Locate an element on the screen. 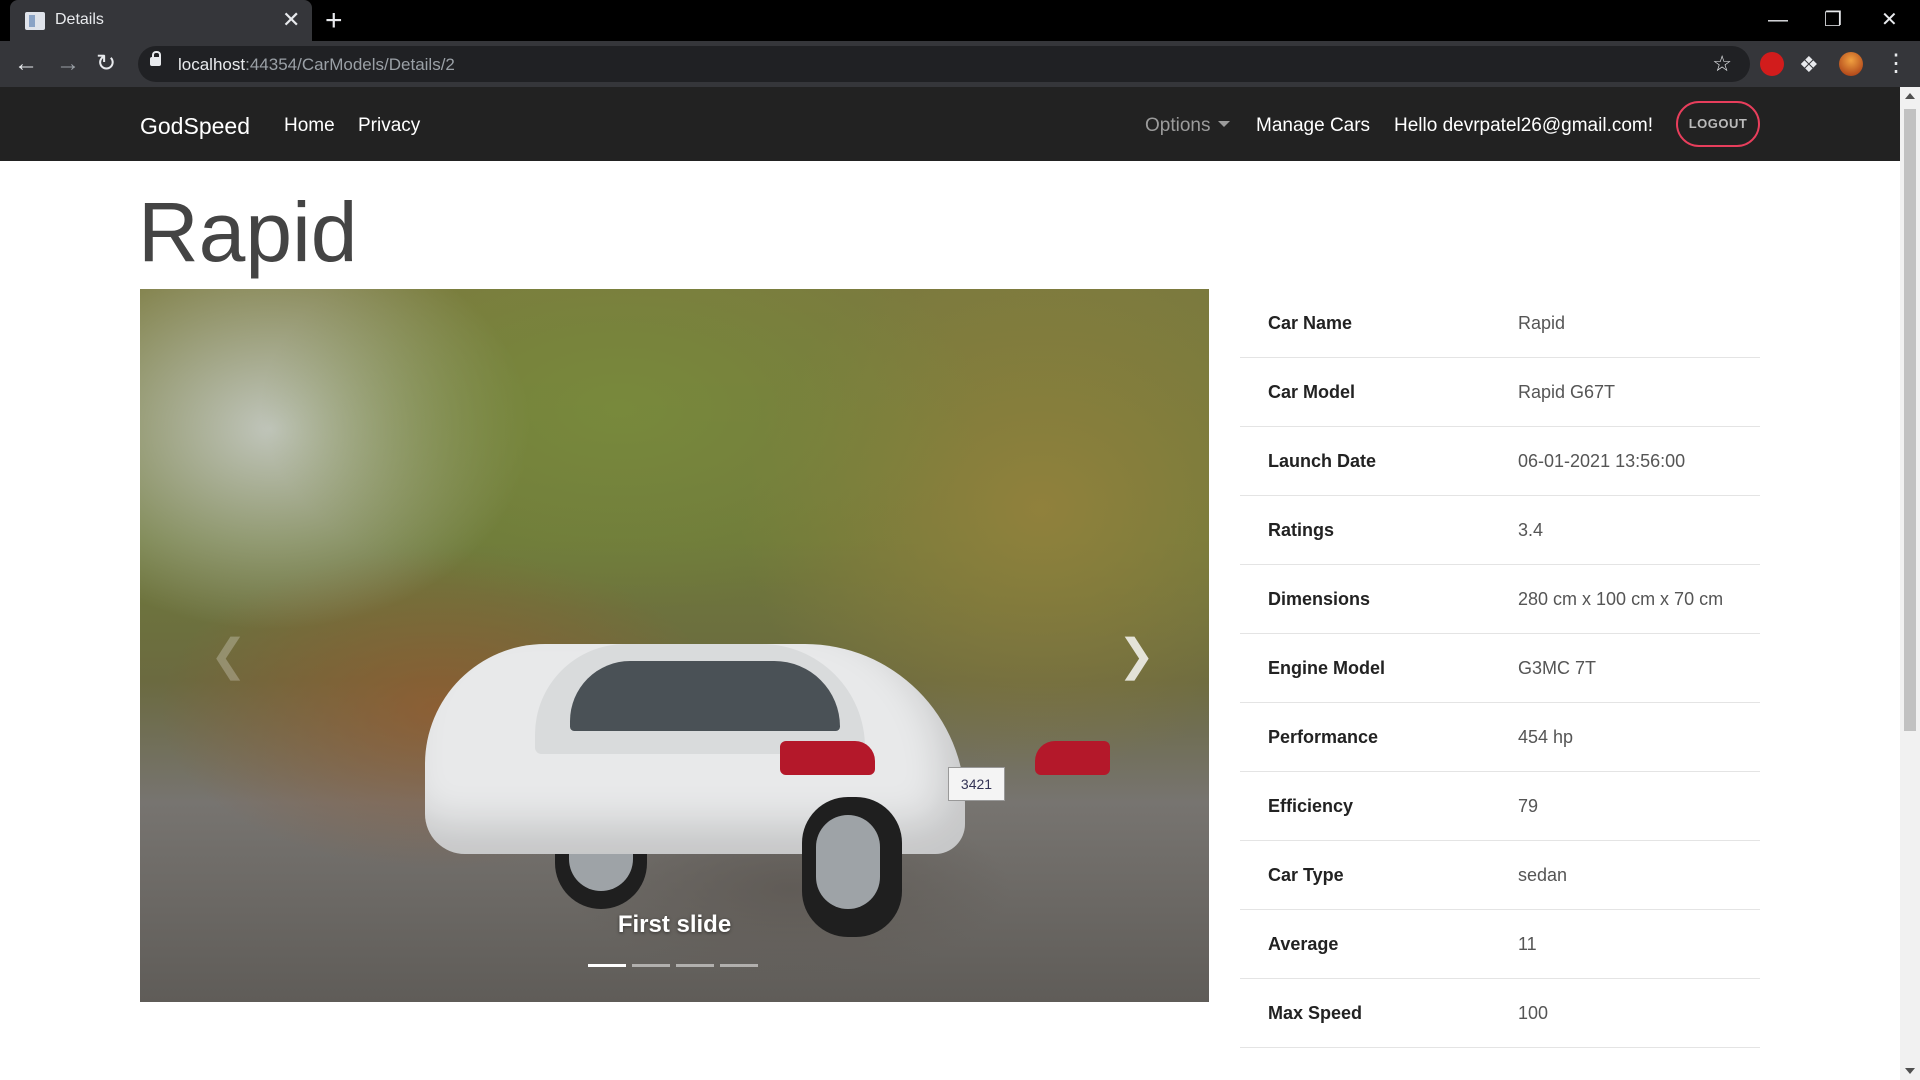 The height and width of the screenshot is (1080, 1920). details-row: Engine Model G3MC 7T is located at coordinates (1500, 668).